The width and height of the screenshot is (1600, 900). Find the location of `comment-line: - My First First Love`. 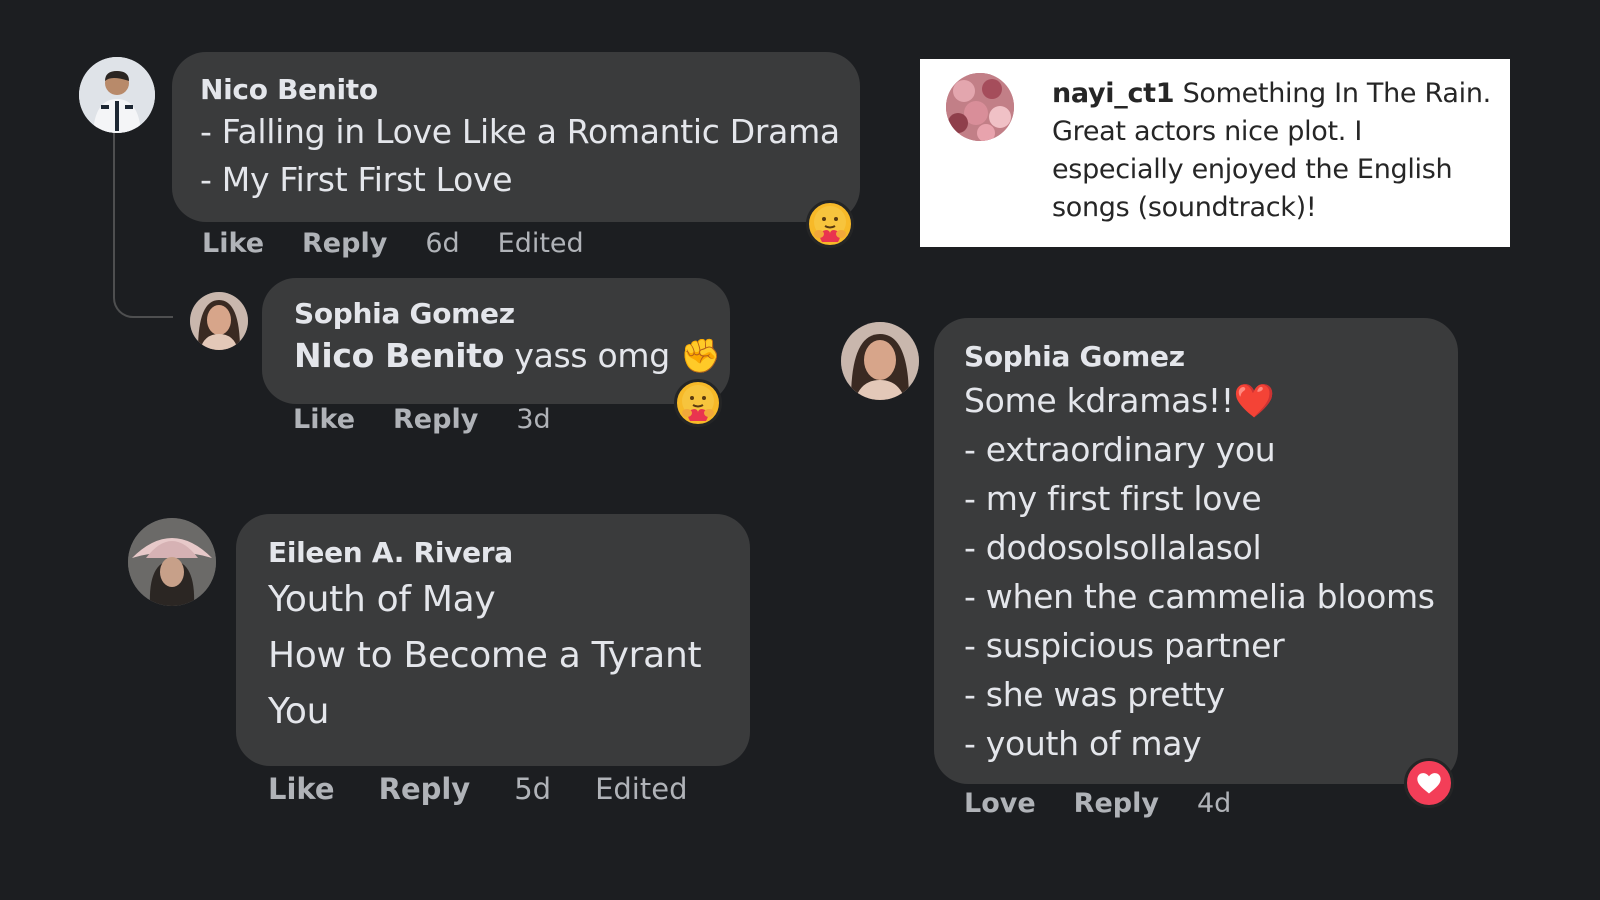

comment-line: - My First First Love is located at coordinates (356, 179).